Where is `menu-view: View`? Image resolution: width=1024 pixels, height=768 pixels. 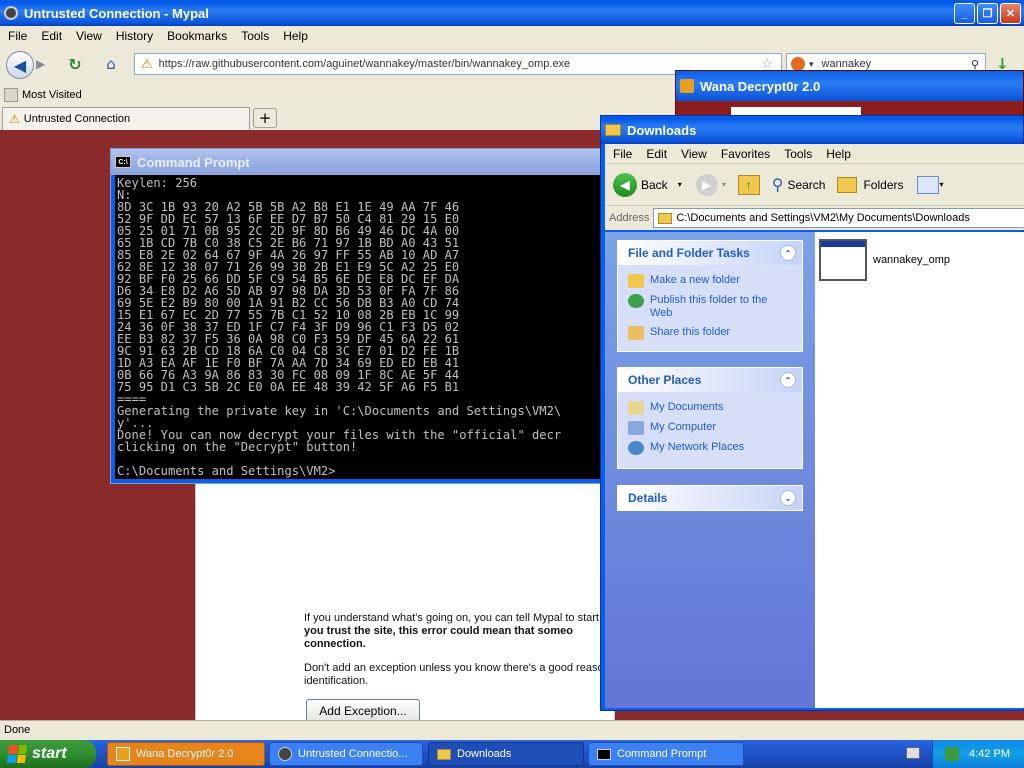 menu-view: View is located at coordinates (89, 36).